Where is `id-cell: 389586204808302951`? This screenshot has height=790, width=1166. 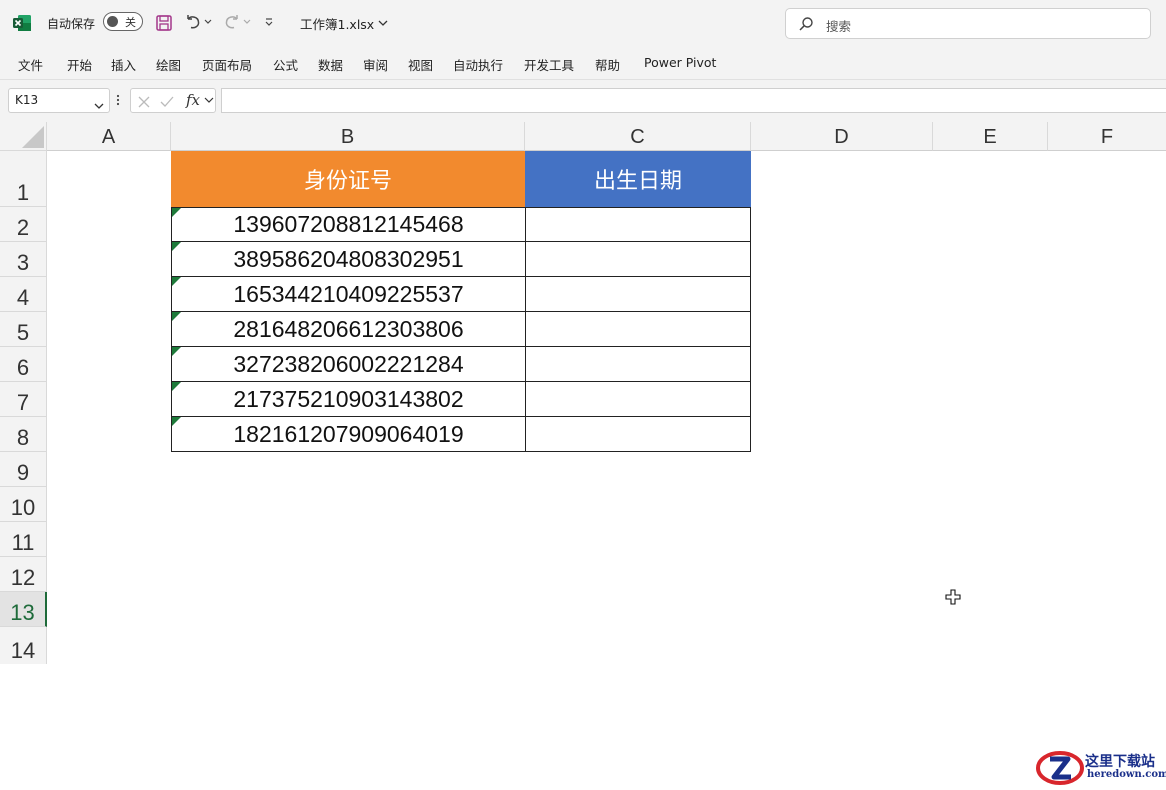 id-cell: 389586204808302951 is located at coordinates (348, 259).